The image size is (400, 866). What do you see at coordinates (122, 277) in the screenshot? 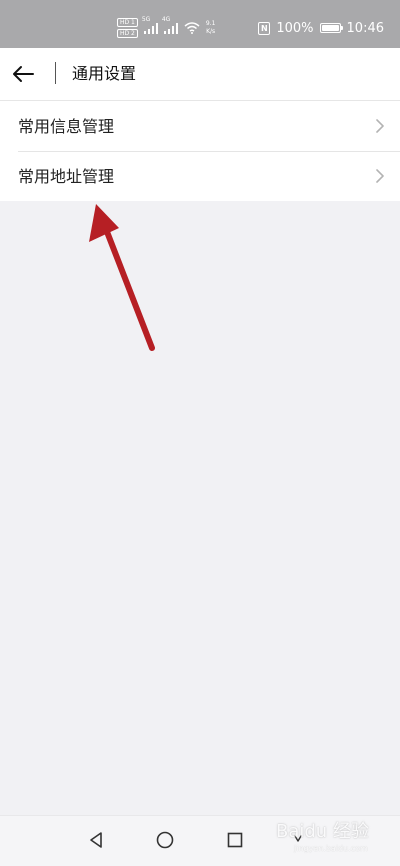
I see `annotation-arrow-icon` at bounding box center [122, 277].